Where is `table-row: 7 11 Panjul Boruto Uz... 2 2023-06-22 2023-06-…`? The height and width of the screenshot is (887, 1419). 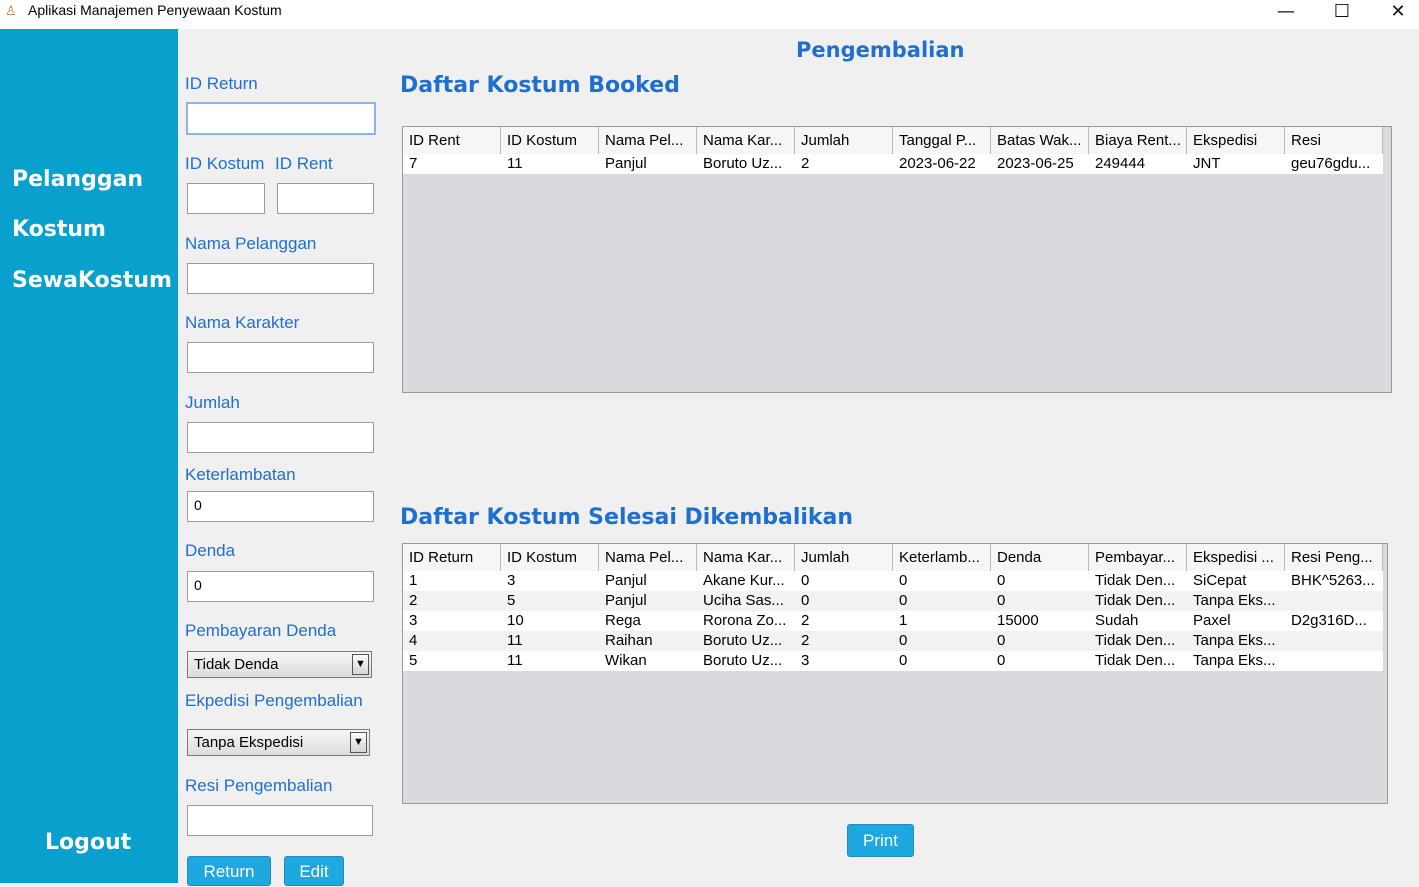
table-row: 7 11 Panjul Boruto Uz... 2 2023-06-22 2023-06-… is located at coordinates (893, 164).